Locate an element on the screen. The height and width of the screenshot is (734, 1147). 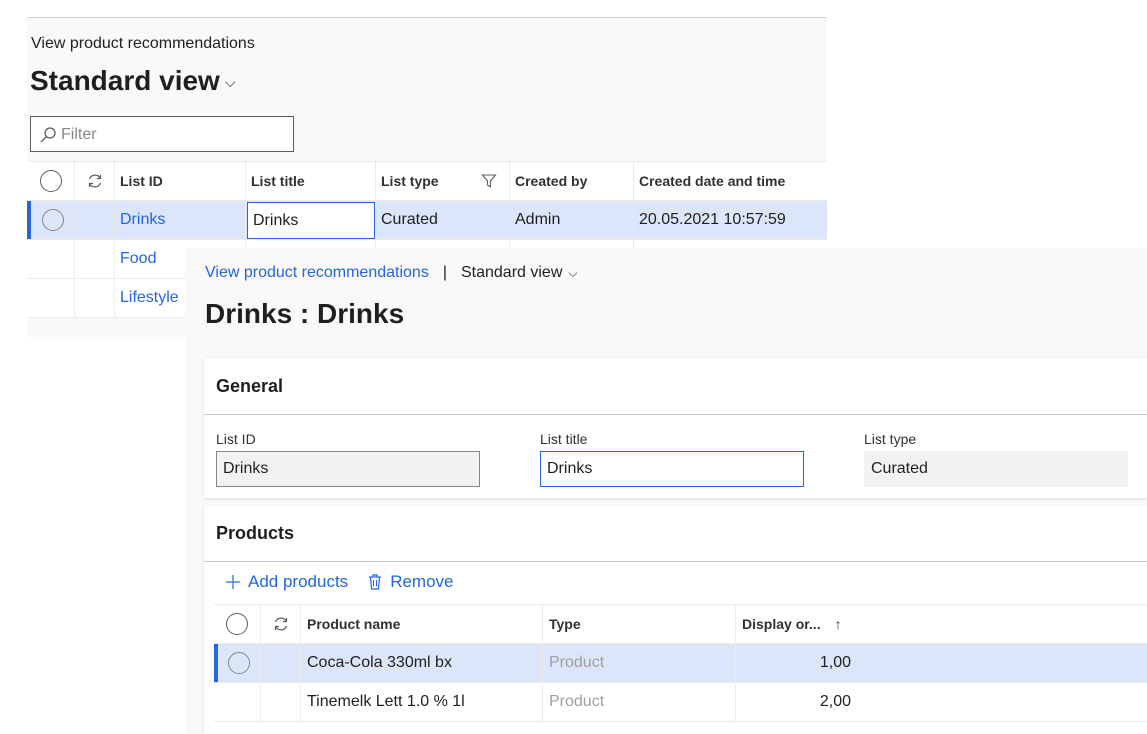
column-header-display-order: Display or... ↑ is located at coordinates (941, 624).